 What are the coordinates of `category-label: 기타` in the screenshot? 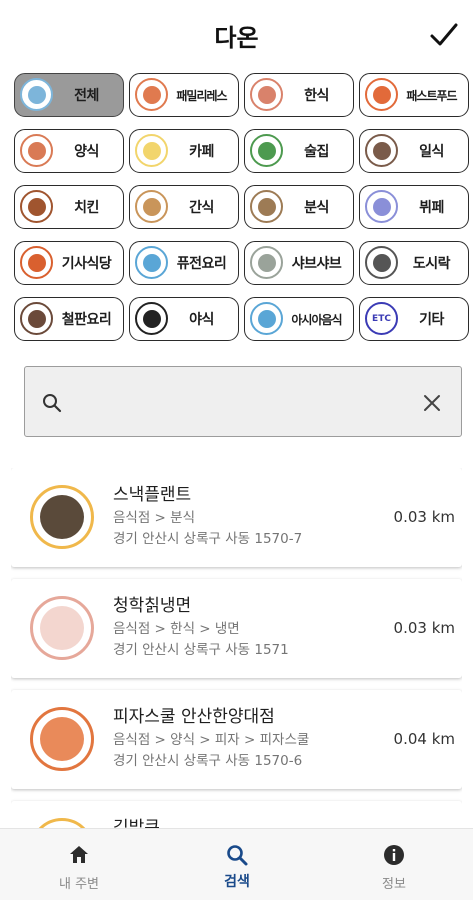 It's located at (431, 320).